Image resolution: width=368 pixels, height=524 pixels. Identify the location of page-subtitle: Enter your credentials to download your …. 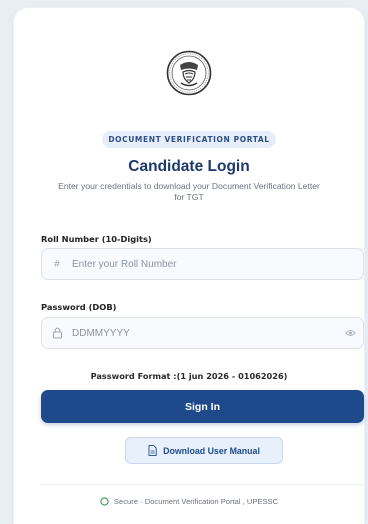
(189, 191).